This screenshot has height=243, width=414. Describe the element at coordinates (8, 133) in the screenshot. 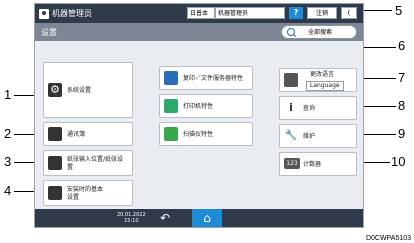

I see `callout-2: 2` at that location.